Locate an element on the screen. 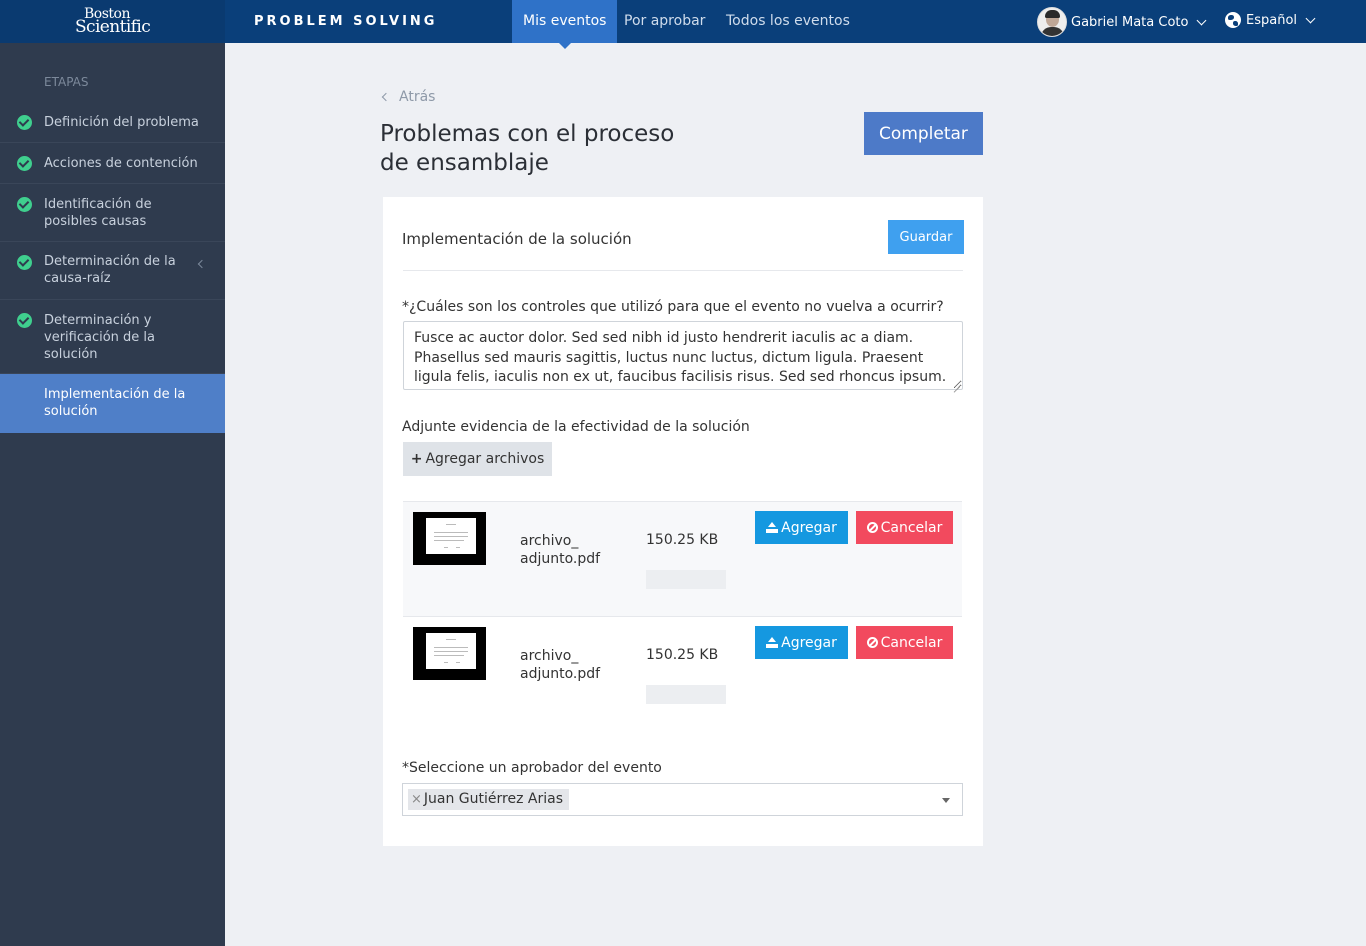  sidebar-item-causa-raiz: Determinación de la causa-raíz is located at coordinates (112, 271).